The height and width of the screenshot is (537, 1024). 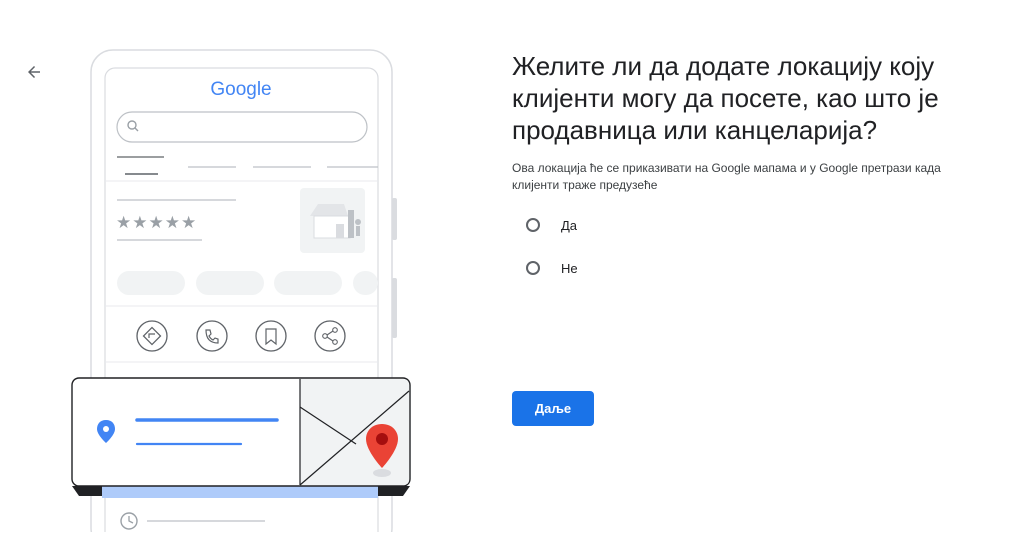 I want to click on radio-yes, so click(x=533, y=225).